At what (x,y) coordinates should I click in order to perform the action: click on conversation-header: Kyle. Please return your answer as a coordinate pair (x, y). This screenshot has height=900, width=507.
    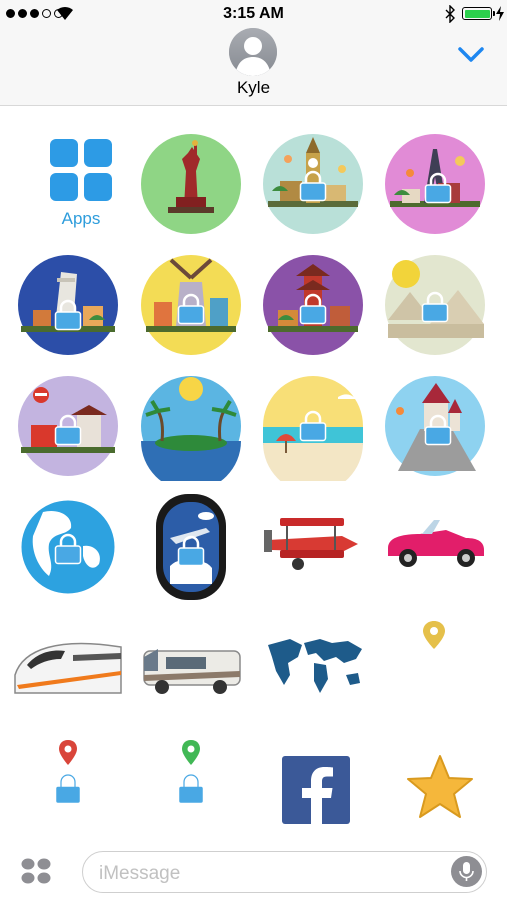
    Looking at the image, I should click on (253, 67).